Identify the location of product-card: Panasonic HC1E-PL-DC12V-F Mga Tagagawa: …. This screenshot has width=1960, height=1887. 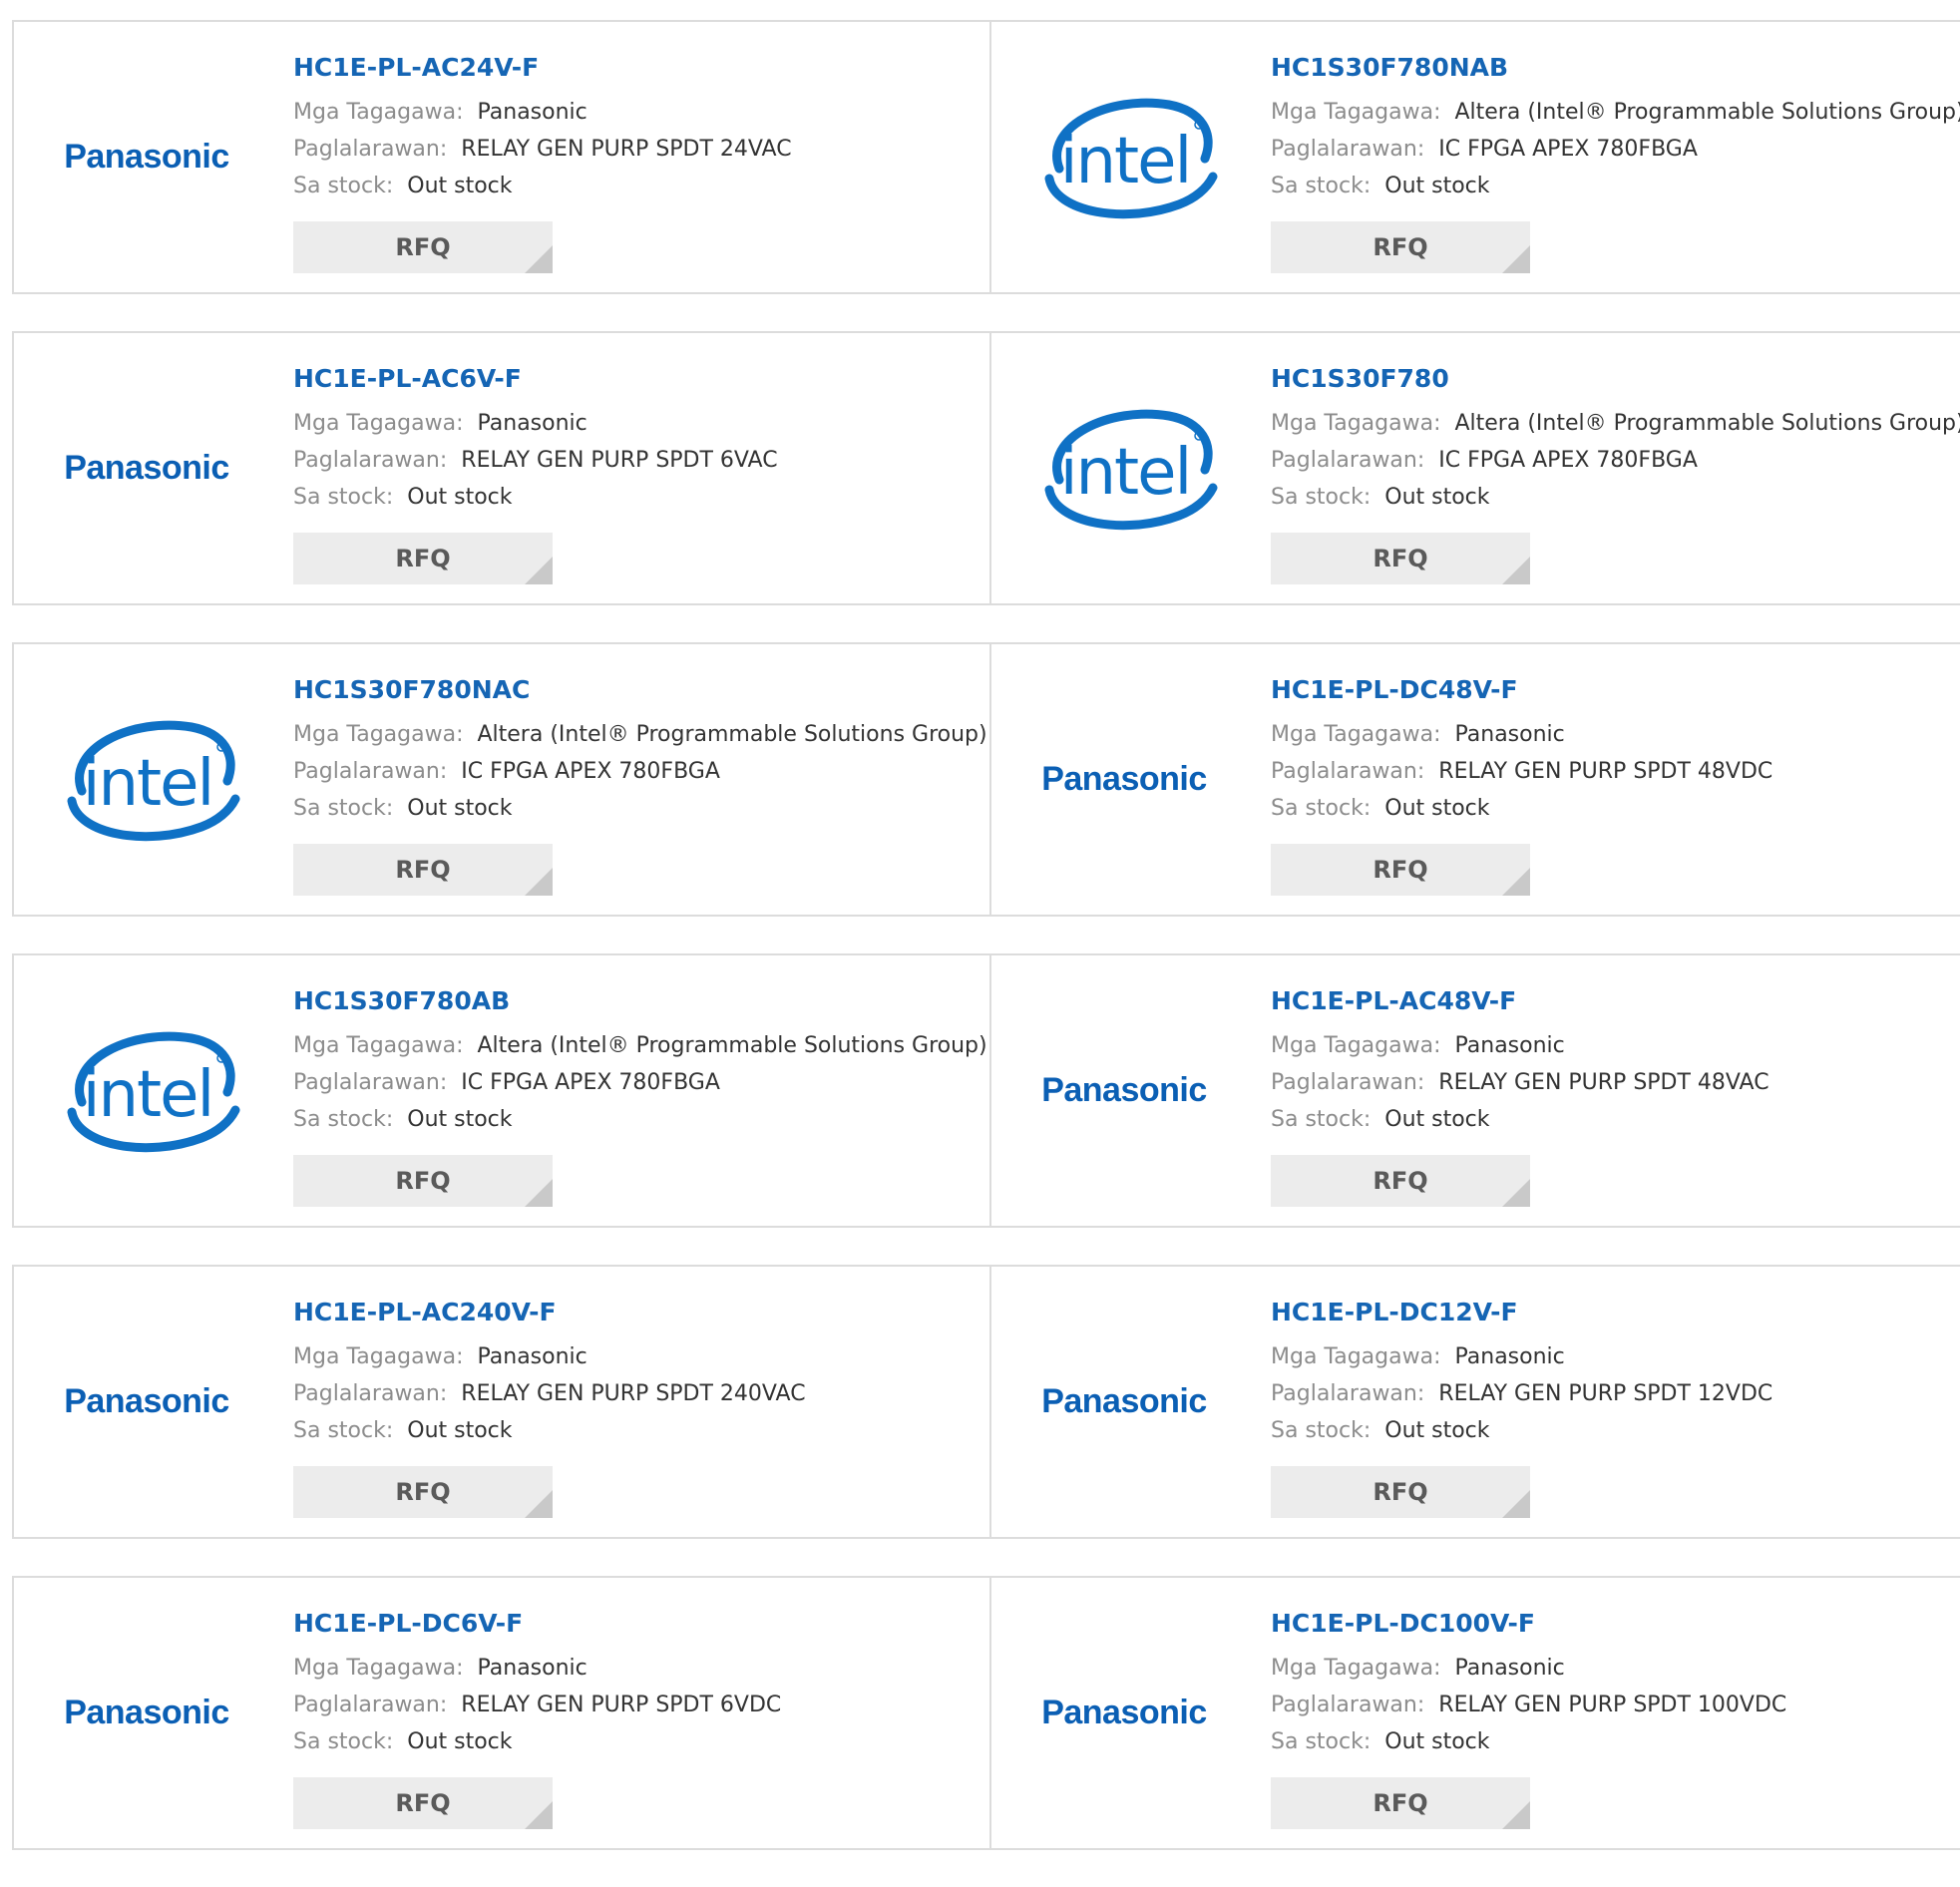
(1475, 1402).